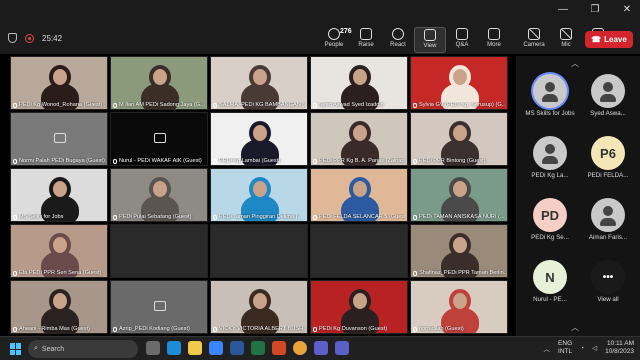 Image resolution: width=640 pixels, height=360 pixels. I want to click on taskbar-search: ⌕ Search, so click(83, 349).